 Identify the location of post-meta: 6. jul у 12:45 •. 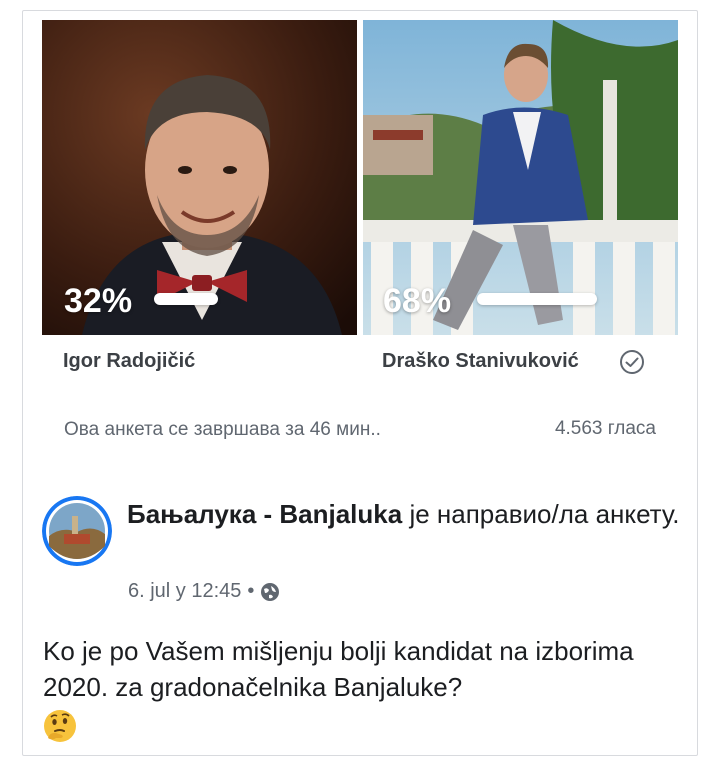
(204, 591).